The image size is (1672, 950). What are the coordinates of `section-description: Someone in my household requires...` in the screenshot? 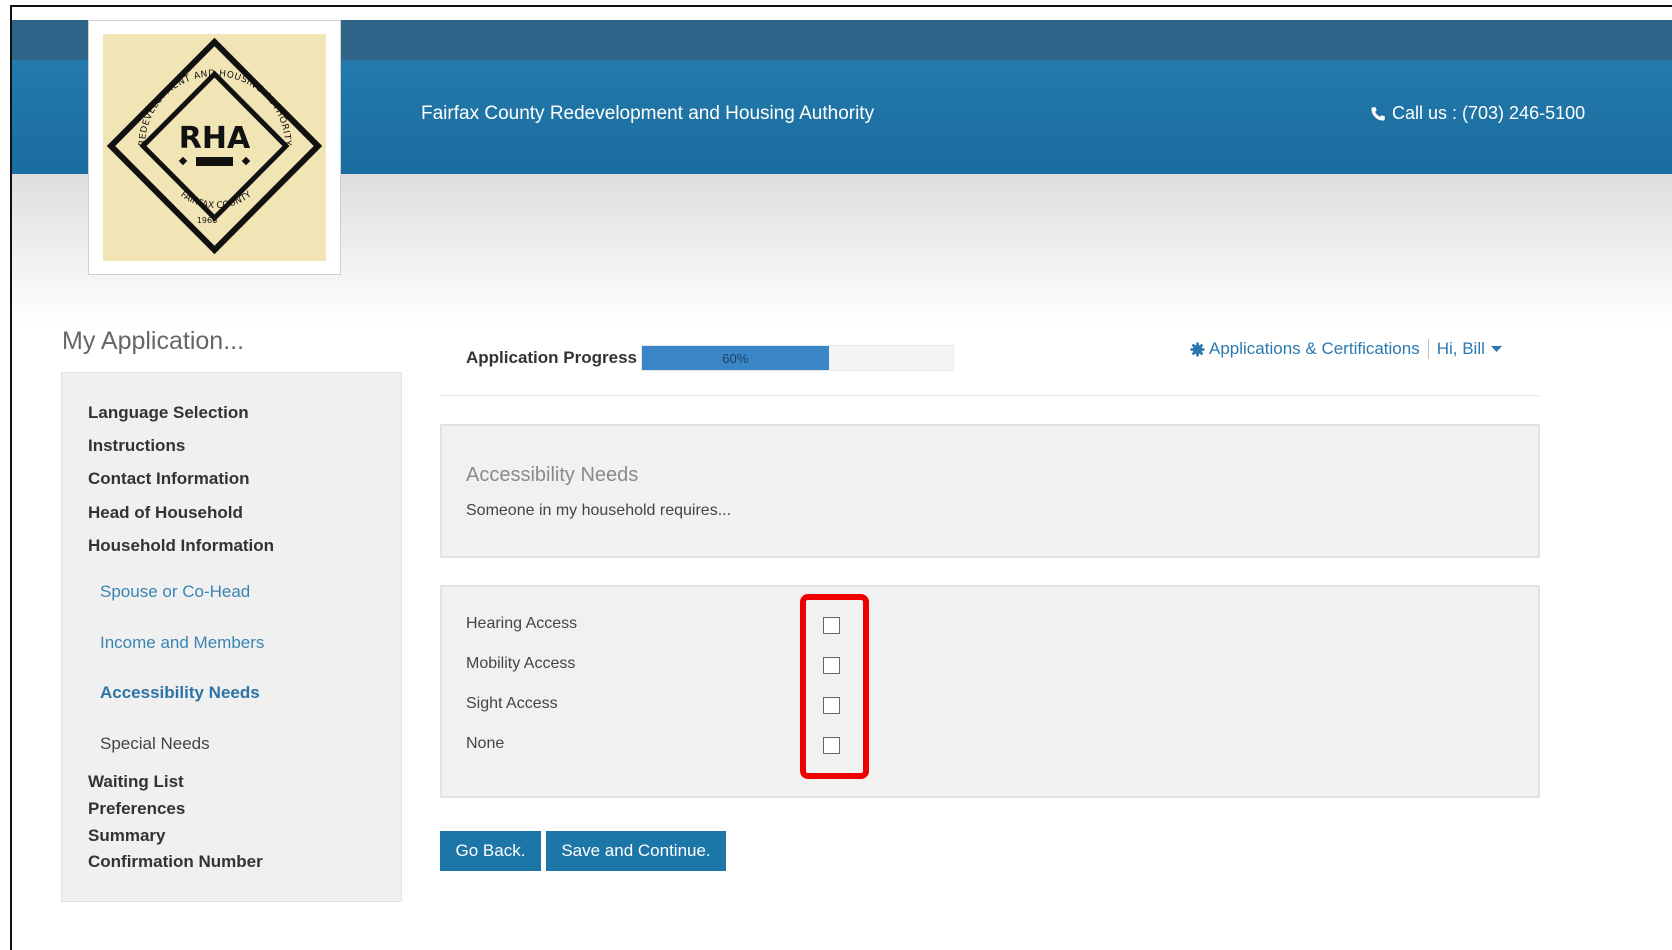 It's located at (599, 510).